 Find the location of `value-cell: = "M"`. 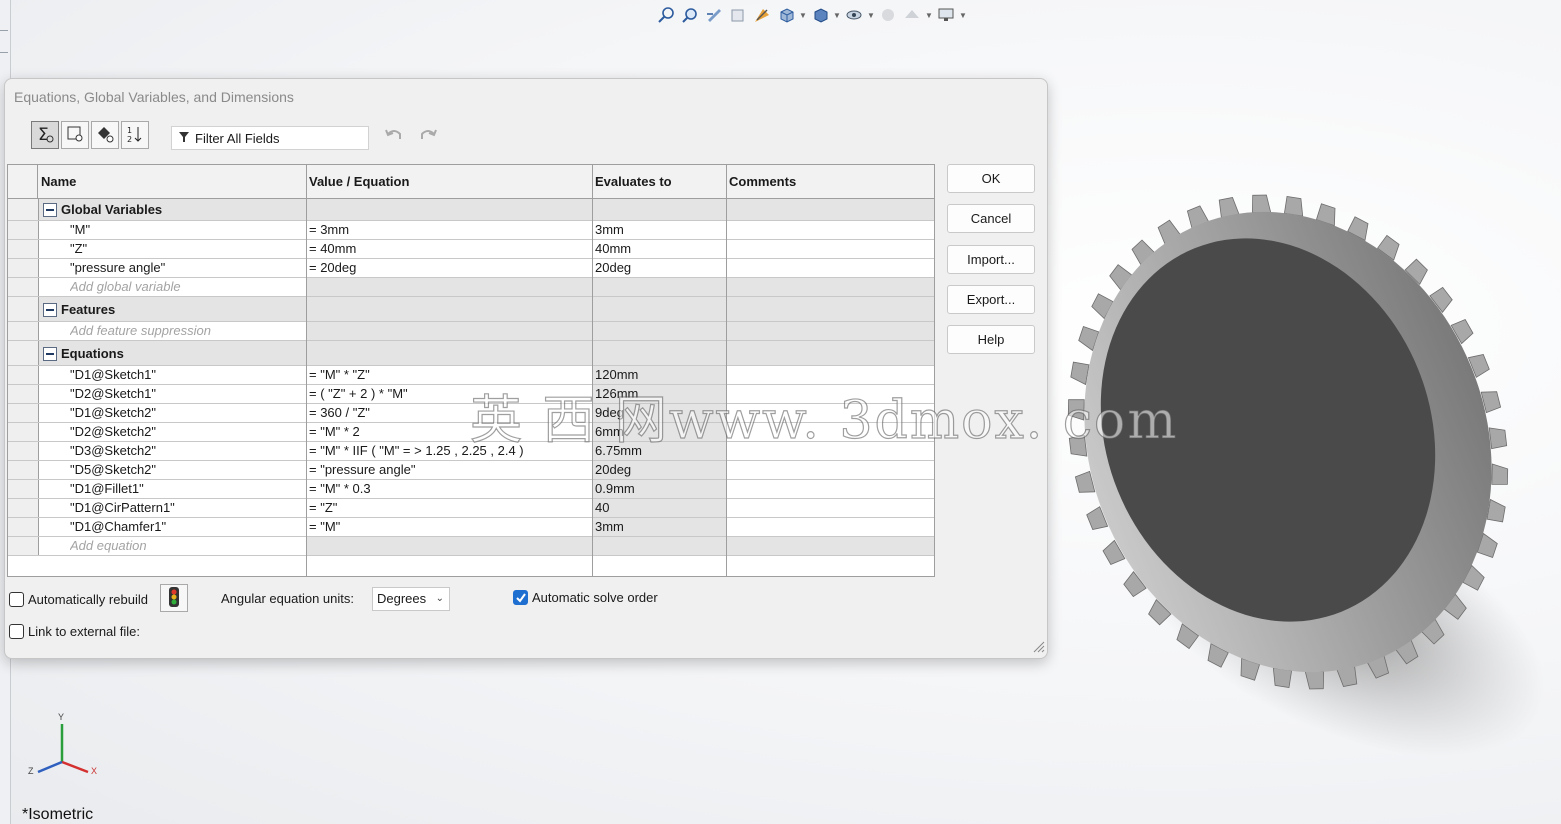

value-cell: = "M" is located at coordinates (324, 527).